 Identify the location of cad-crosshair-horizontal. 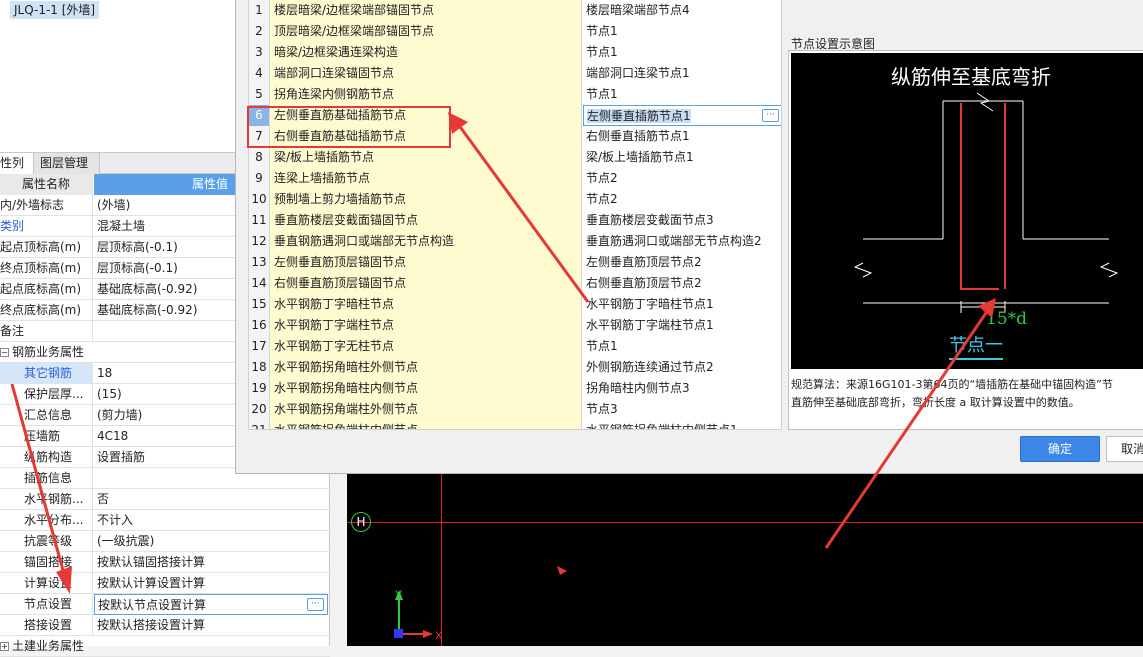
(745, 522).